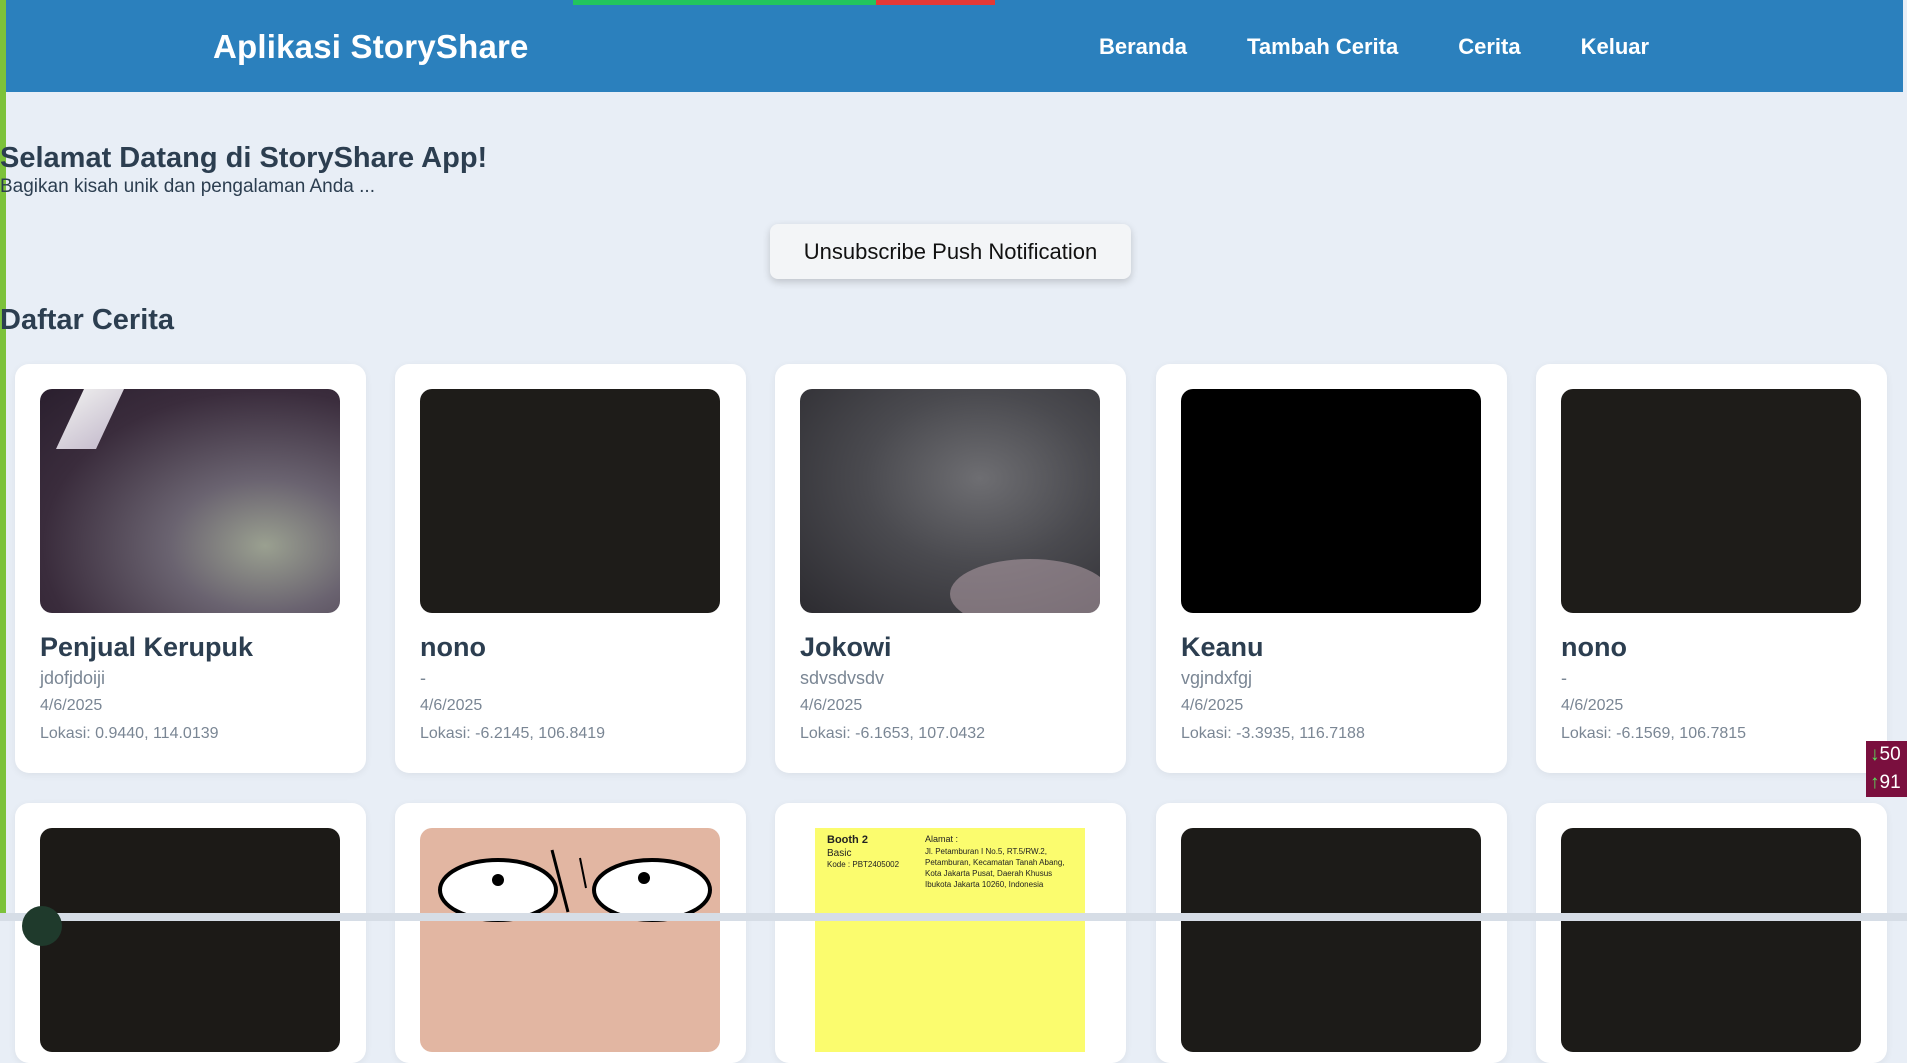 The width and height of the screenshot is (1907, 1063). Describe the element at coordinates (1886, 769) in the screenshot. I see `network-speed-widget: ↓50 ↑91` at that location.